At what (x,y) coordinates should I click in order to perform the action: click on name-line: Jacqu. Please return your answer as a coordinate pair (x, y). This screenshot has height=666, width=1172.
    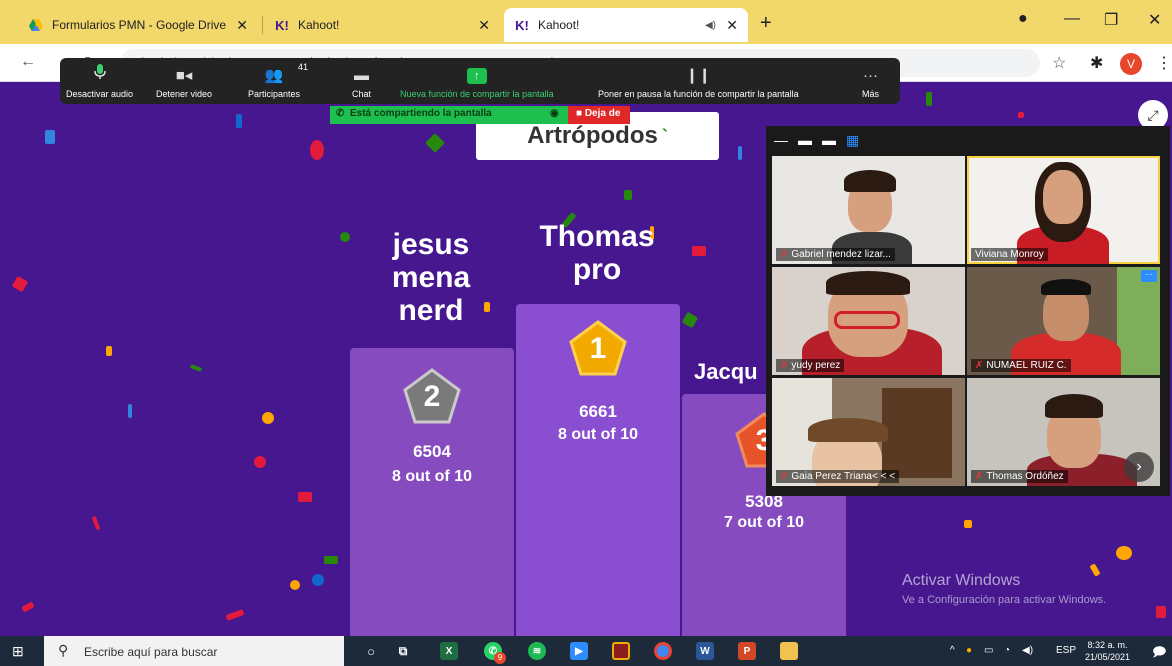
    Looking at the image, I should click on (726, 371).